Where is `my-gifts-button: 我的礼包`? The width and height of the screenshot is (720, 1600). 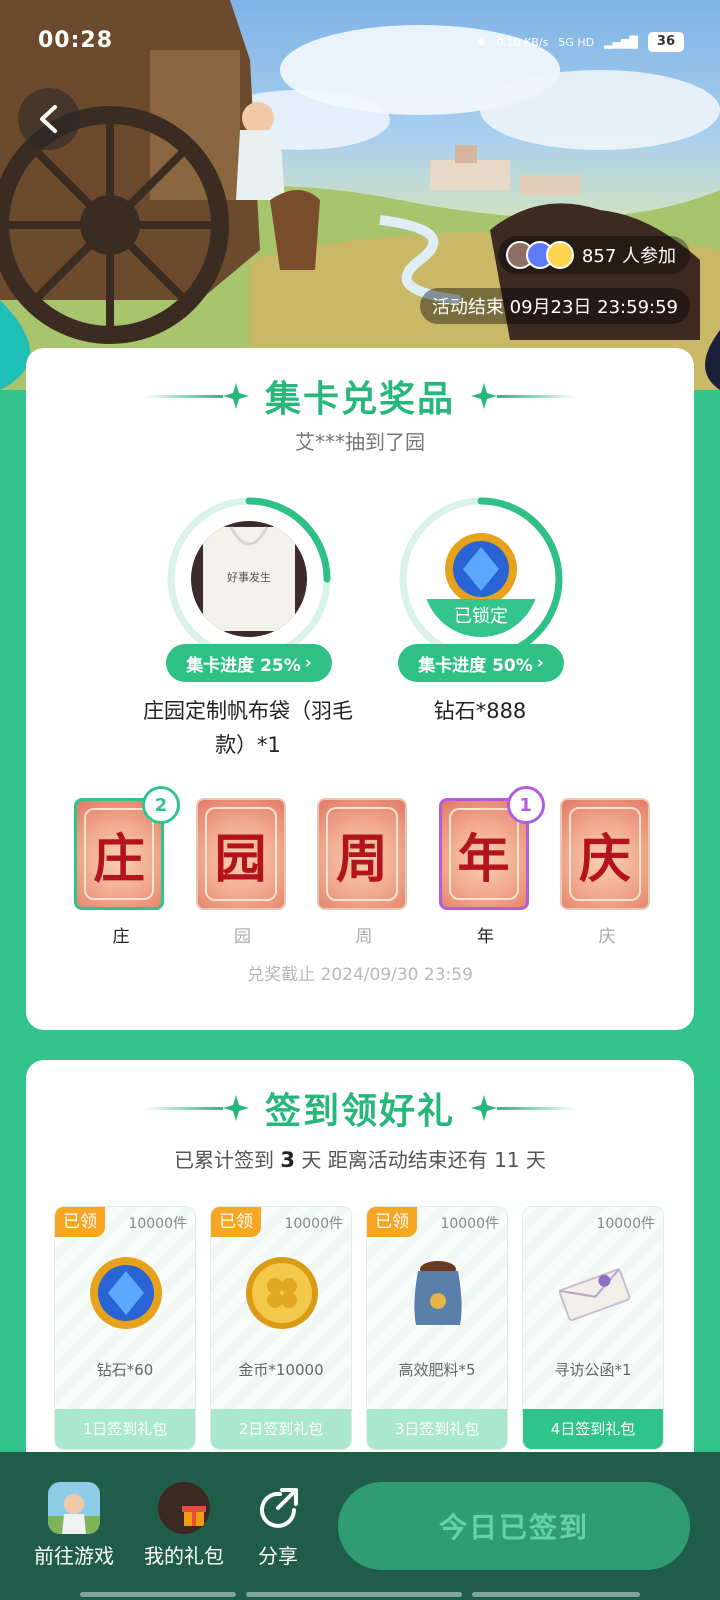 my-gifts-button: 我的礼包 is located at coordinates (184, 1525).